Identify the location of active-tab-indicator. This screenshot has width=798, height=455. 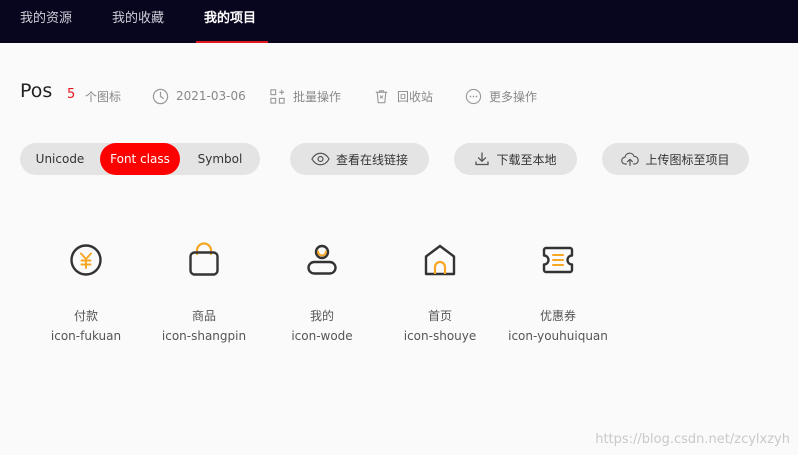
(232, 42).